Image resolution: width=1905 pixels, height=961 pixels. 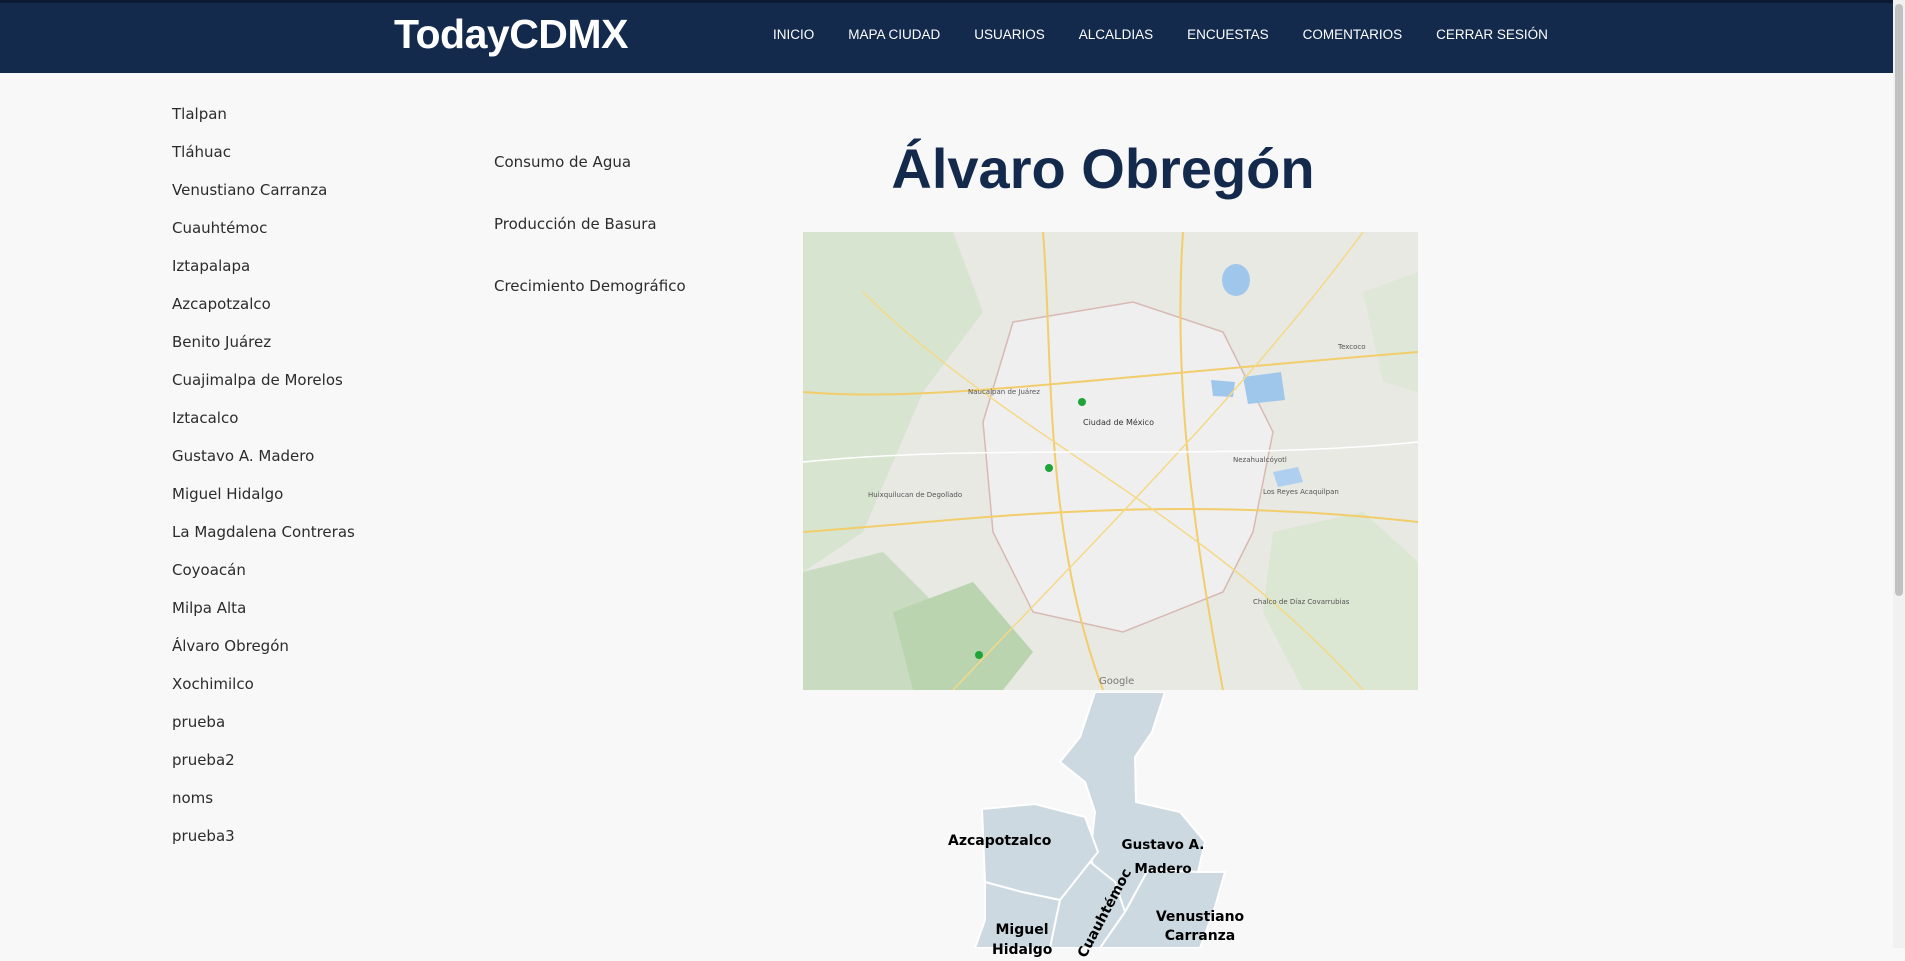 I want to click on sidebar-item-azcapotzalco: Azcapotzalco, so click(x=263, y=314).